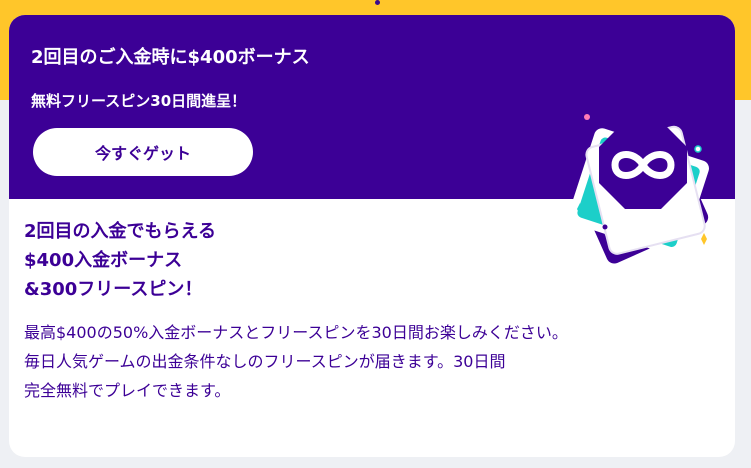  What do you see at coordinates (638, 189) in the screenshot?
I see `cards-infinity-icon` at bounding box center [638, 189].